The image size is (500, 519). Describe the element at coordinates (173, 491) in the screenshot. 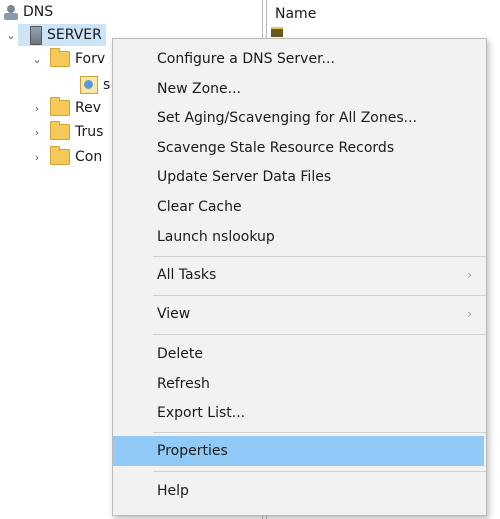

I see `menu-item-label: Help` at that location.